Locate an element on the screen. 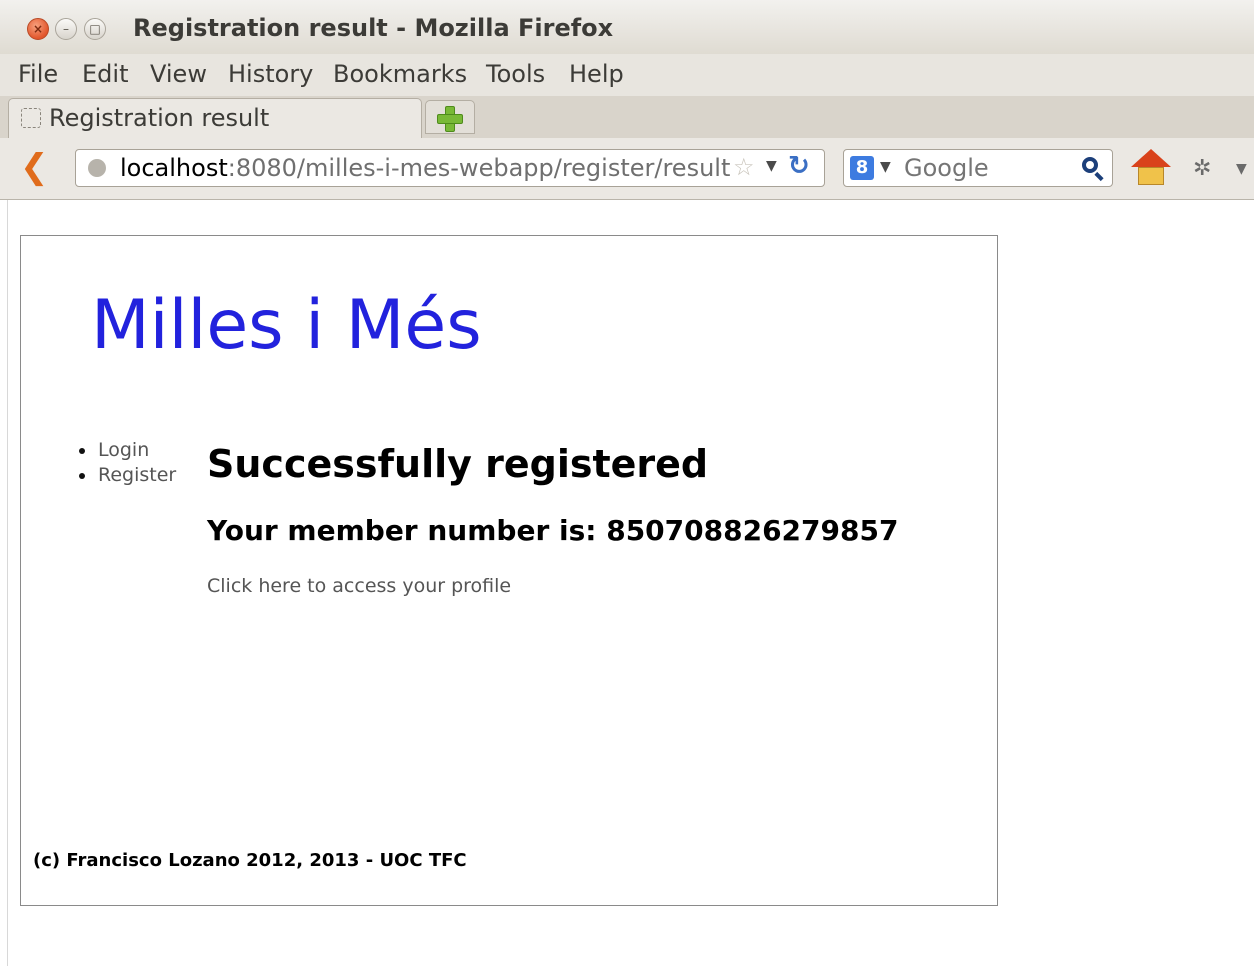 The image size is (1254, 966). menu-bookmarks: Bookmarks is located at coordinates (400, 74).